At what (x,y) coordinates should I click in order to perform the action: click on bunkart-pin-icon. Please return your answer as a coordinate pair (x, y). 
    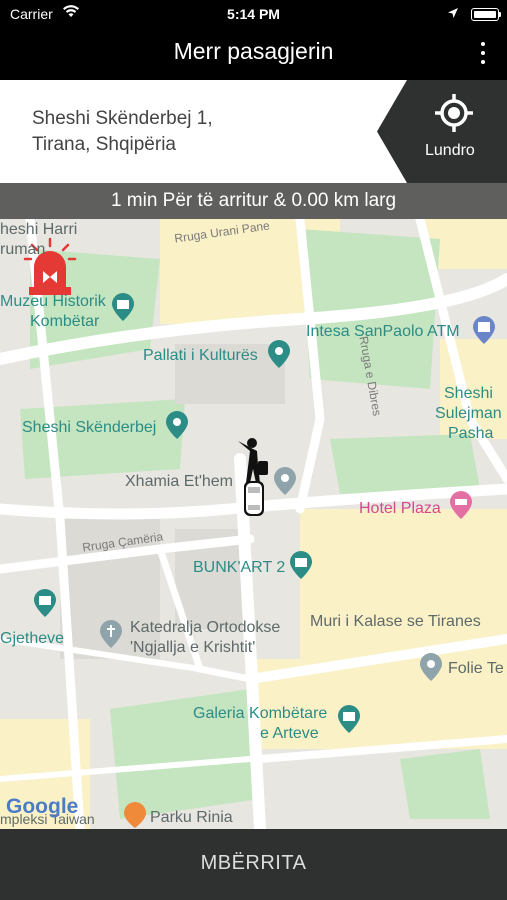
    Looking at the image, I should click on (301, 567).